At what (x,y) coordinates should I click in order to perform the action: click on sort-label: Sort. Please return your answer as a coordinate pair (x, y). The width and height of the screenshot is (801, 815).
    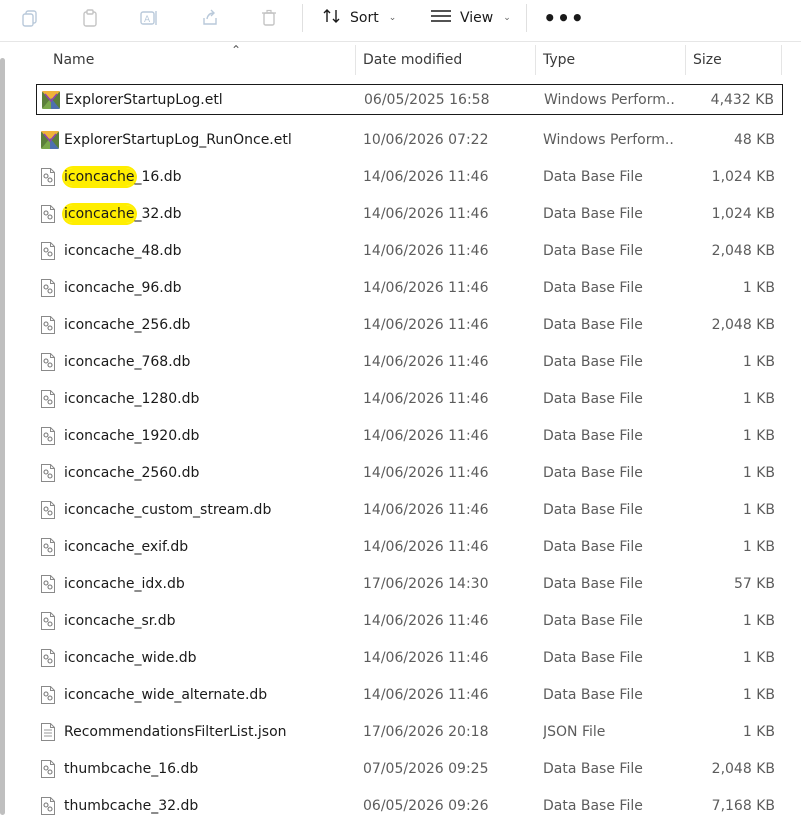
    Looking at the image, I should click on (364, 18).